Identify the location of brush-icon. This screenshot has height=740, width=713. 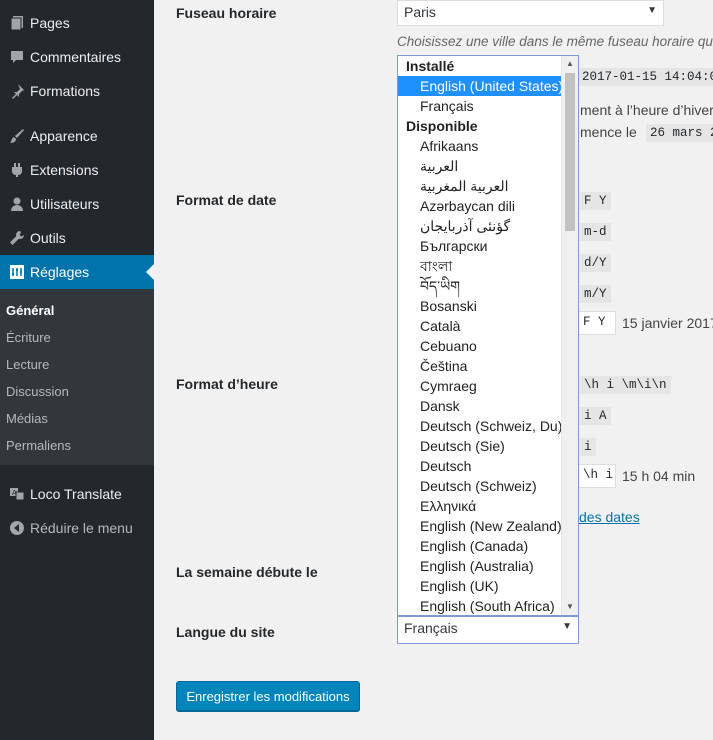
(15, 136).